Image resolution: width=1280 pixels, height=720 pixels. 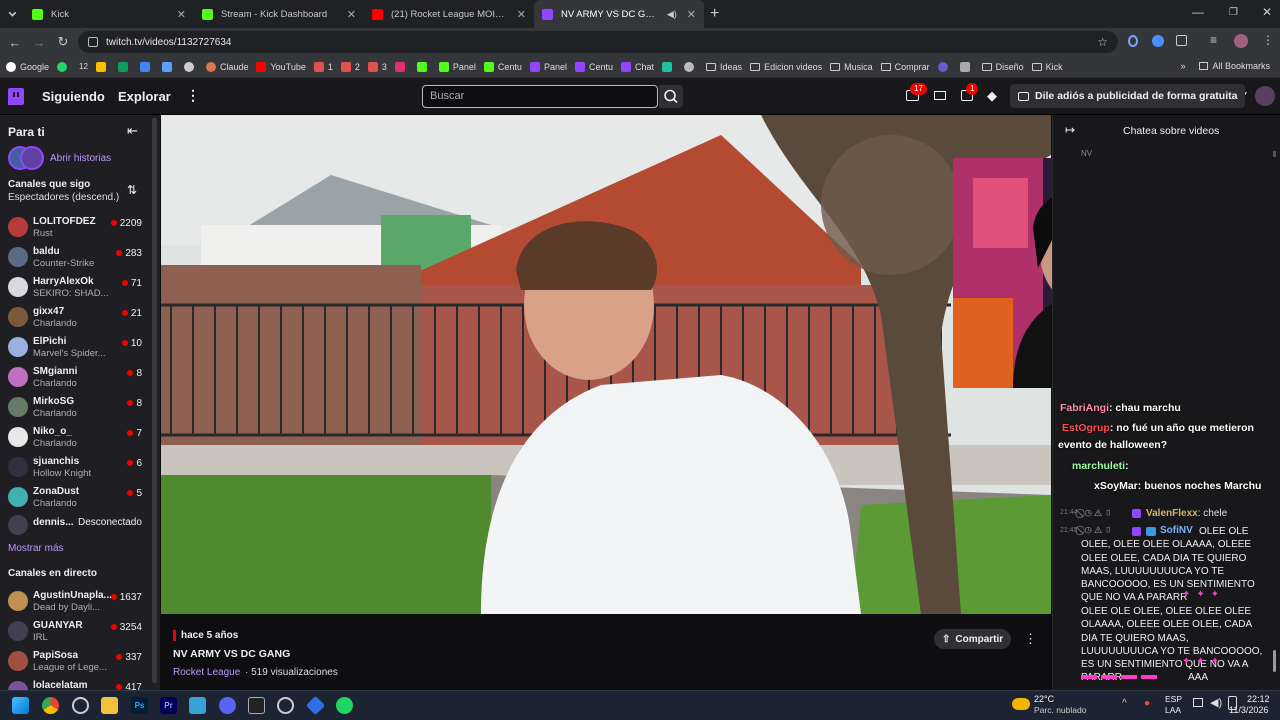 What do you see at coordinates (1173, 699) in the screenshot?
I see `language-code: ESP` at bounding box center [1173, 699].